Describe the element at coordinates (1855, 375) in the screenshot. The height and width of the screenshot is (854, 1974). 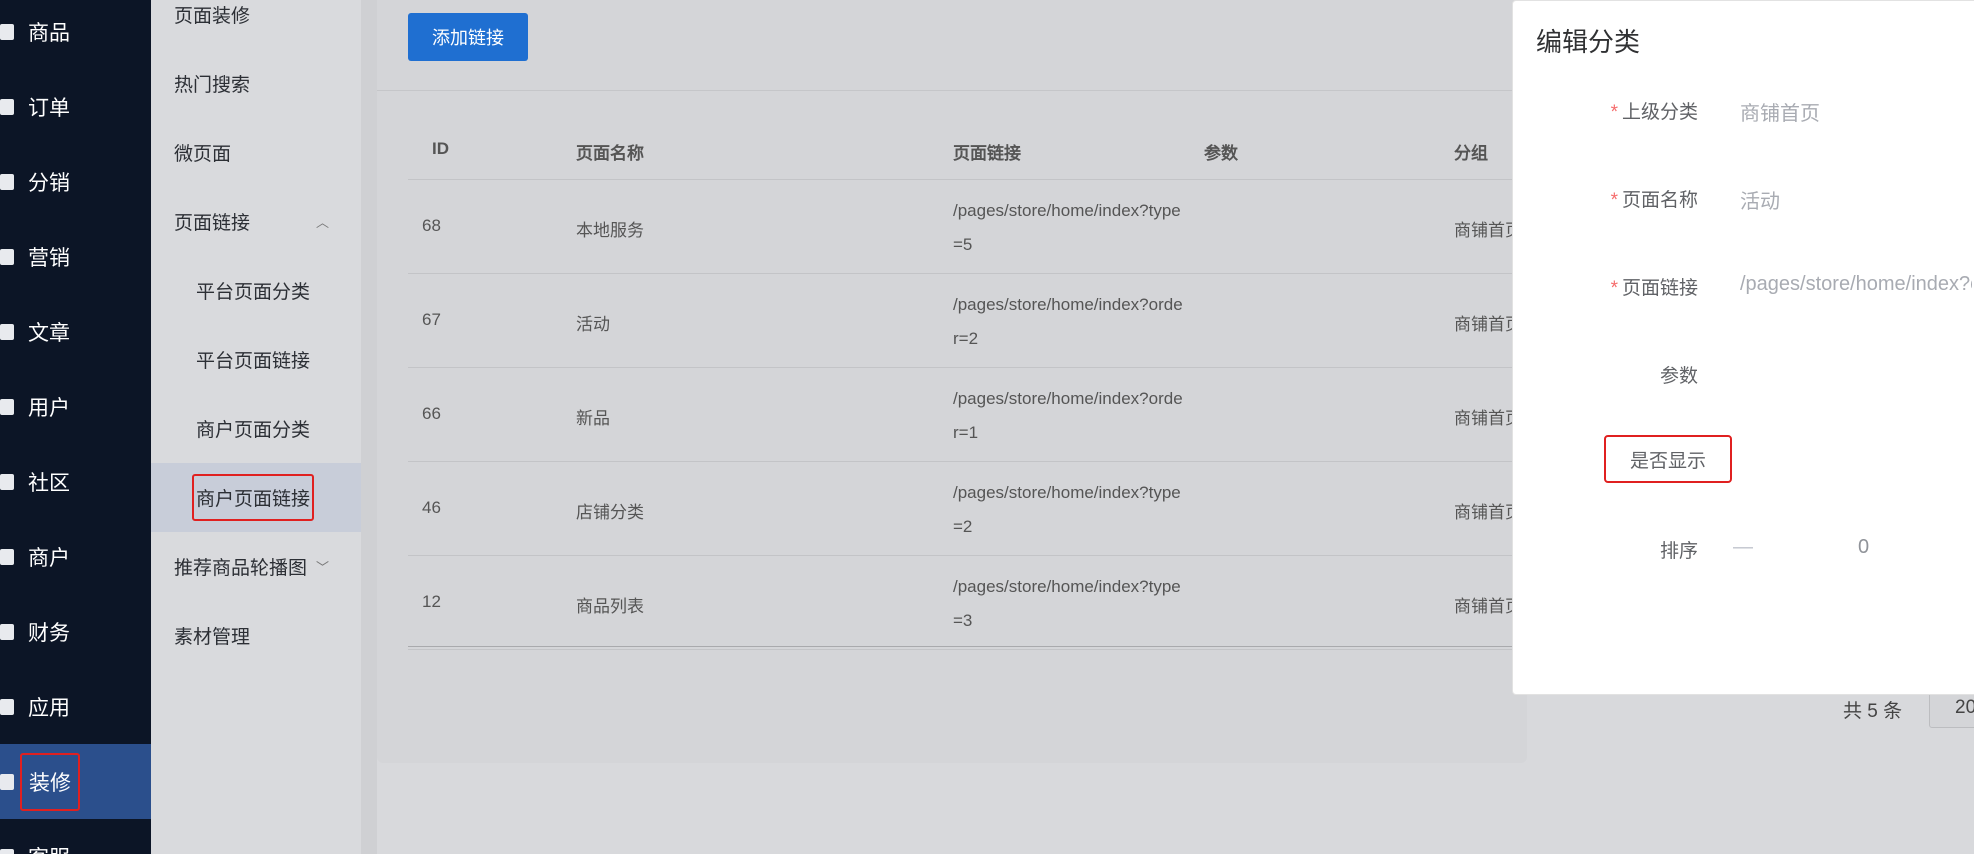
I see `params-input` at that location.